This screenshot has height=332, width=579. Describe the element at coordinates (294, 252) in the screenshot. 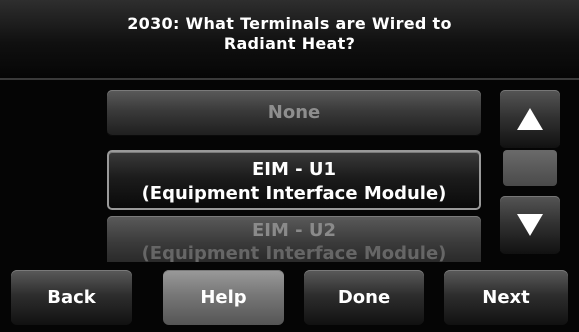

I see `option-eim-u2-sublabel: (Equipment Interface Module)` at that location.